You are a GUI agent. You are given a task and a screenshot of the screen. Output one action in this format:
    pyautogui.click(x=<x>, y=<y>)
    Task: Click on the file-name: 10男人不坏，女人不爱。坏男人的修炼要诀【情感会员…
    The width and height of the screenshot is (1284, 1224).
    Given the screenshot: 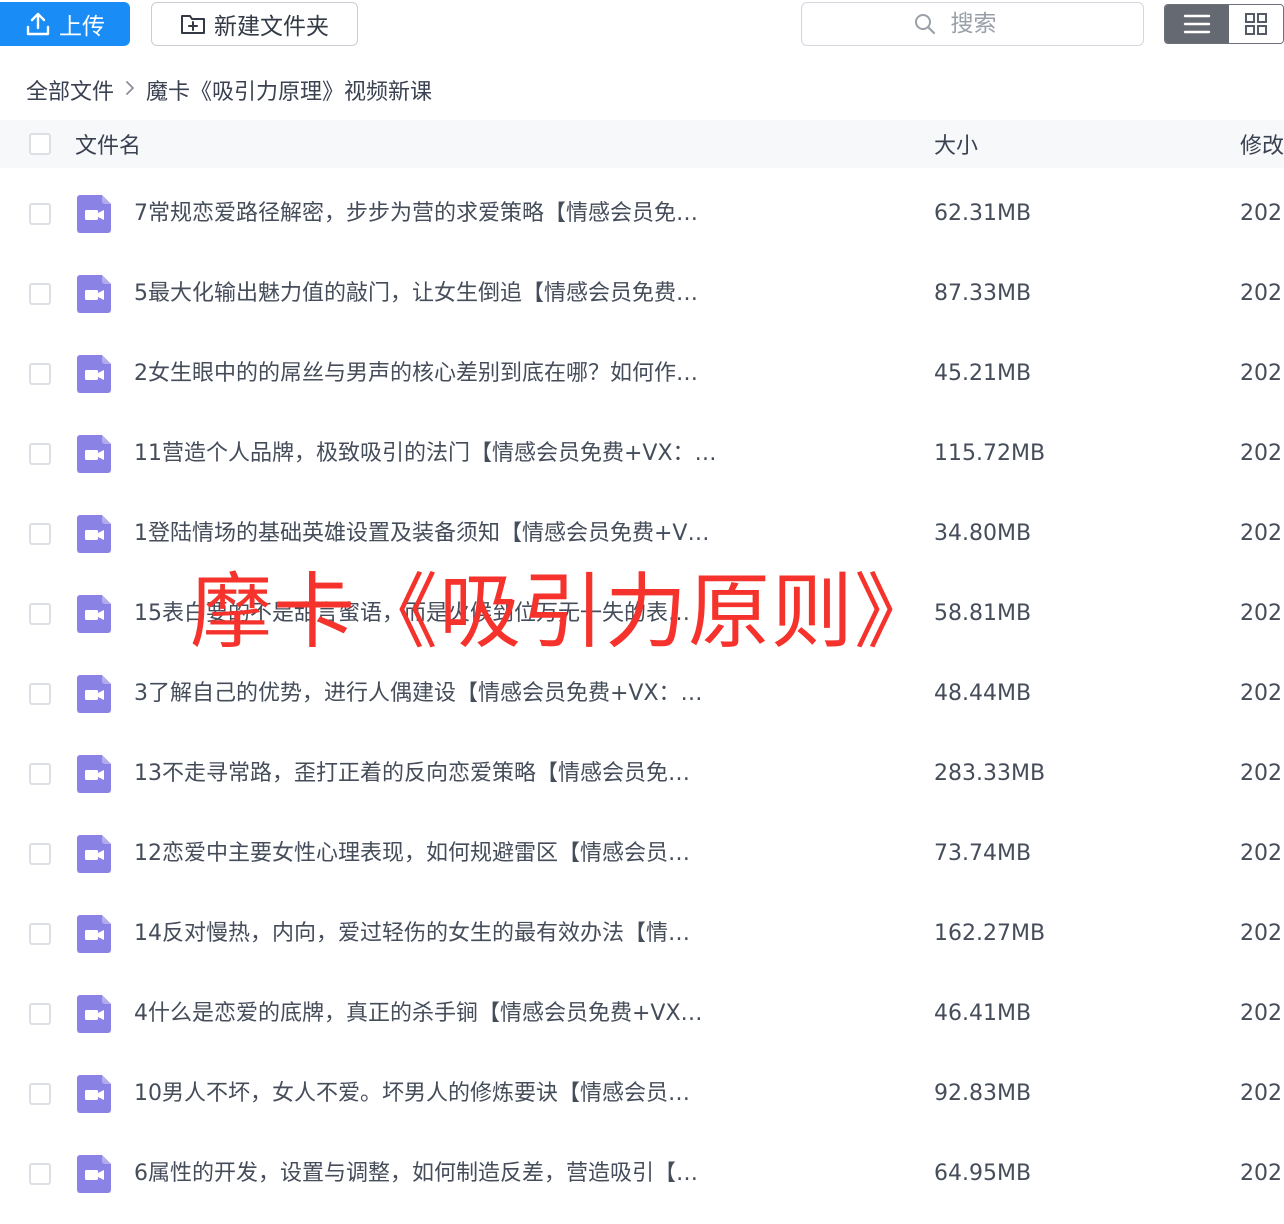 What is the action you would take?
    pyautogui.click(x=444, y=1094)
    